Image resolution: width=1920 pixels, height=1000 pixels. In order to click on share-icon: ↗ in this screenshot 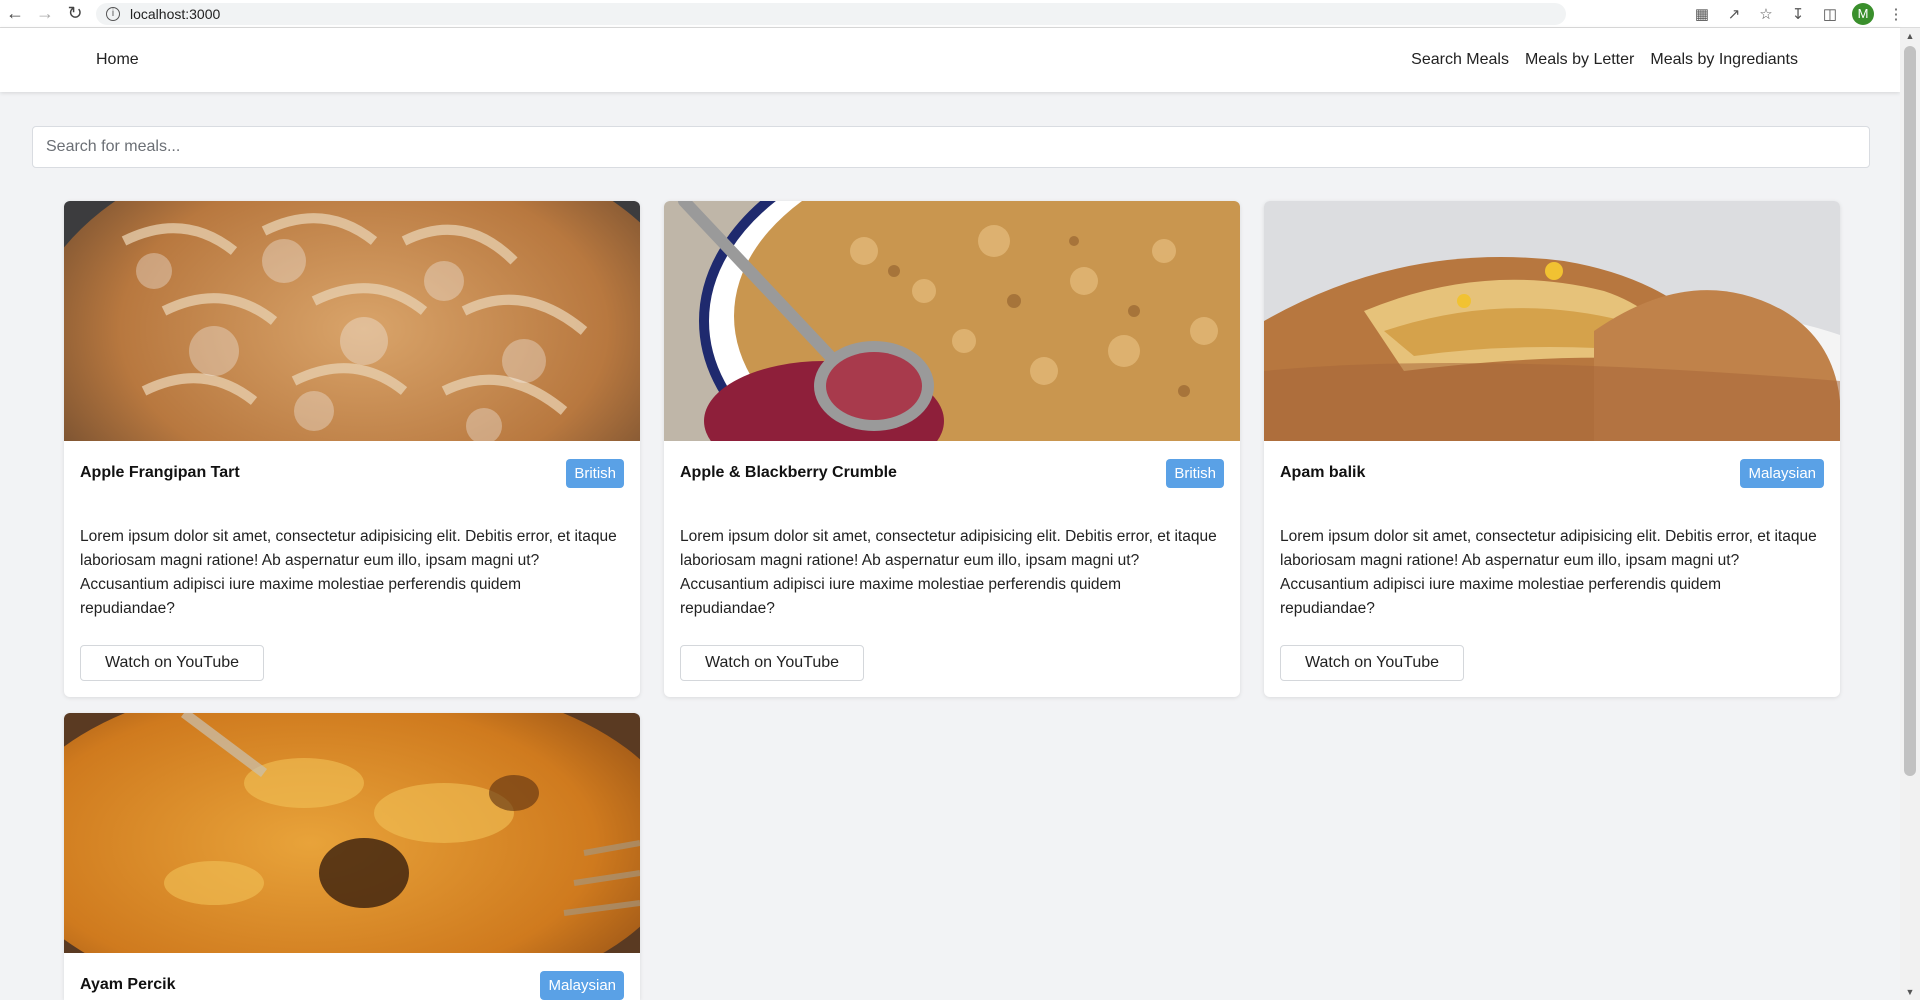, I will do `click(1734, 14)`.